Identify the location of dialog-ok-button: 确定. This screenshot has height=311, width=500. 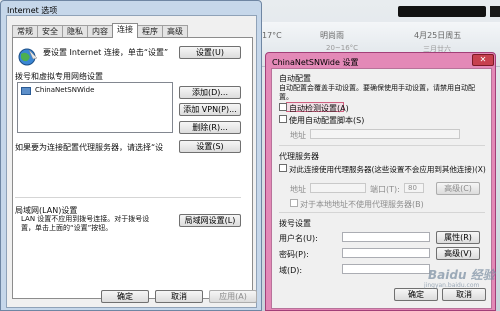
(416, 294).